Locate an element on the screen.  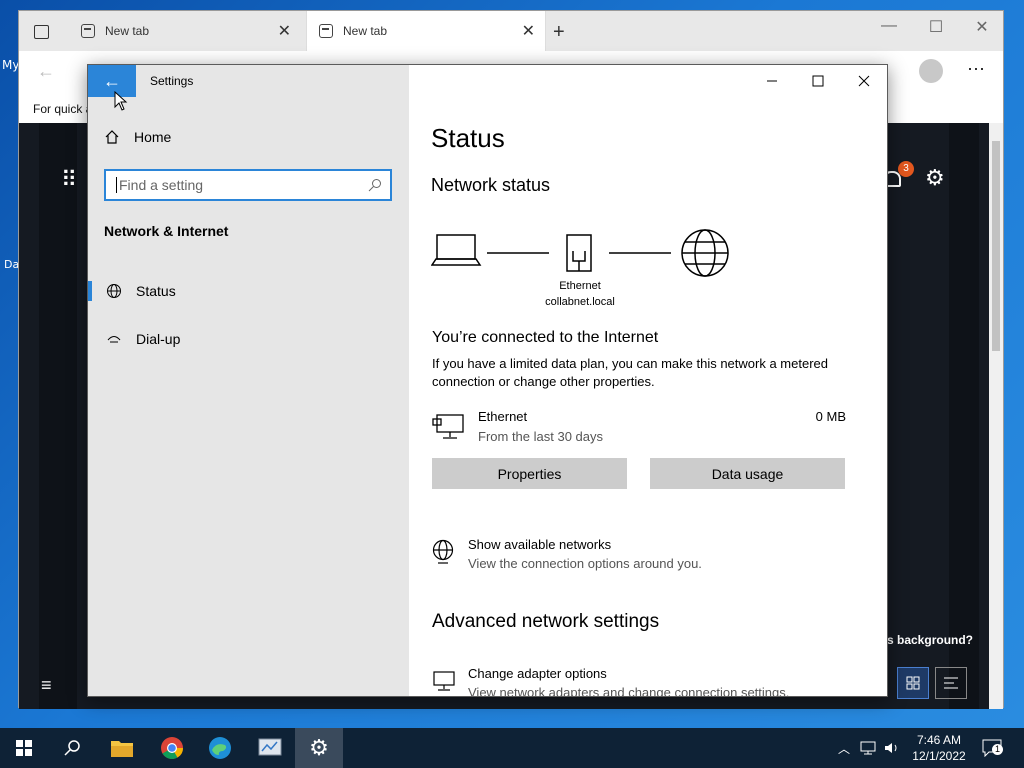
time: 7:46 AM is located at coordinates (939, 740).